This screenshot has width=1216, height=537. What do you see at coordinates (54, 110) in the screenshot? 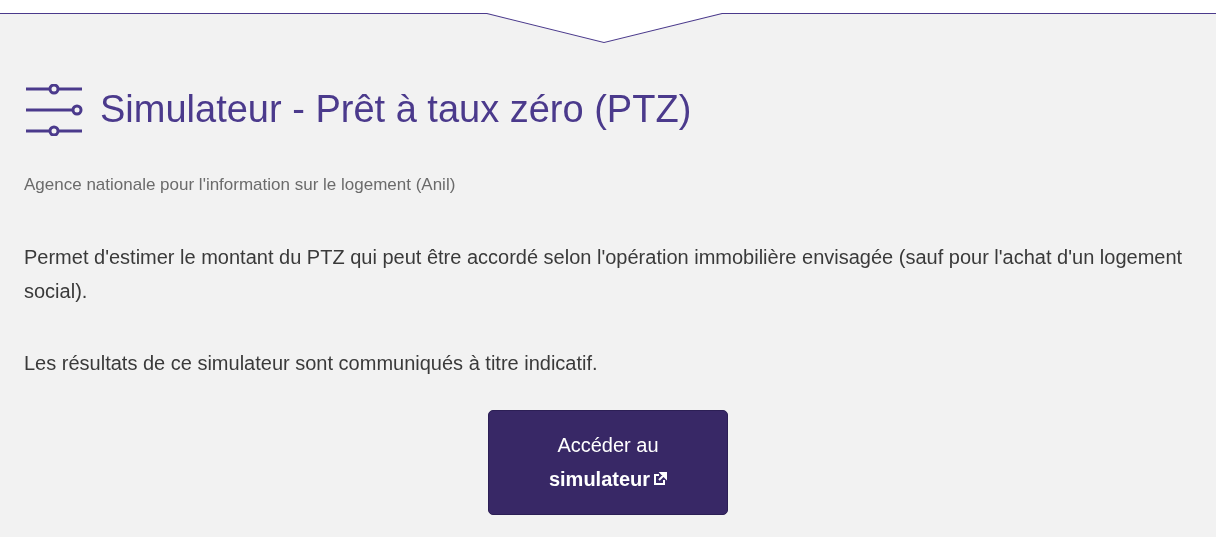
I see `sliders-icon` at bounding box center [54, 110].